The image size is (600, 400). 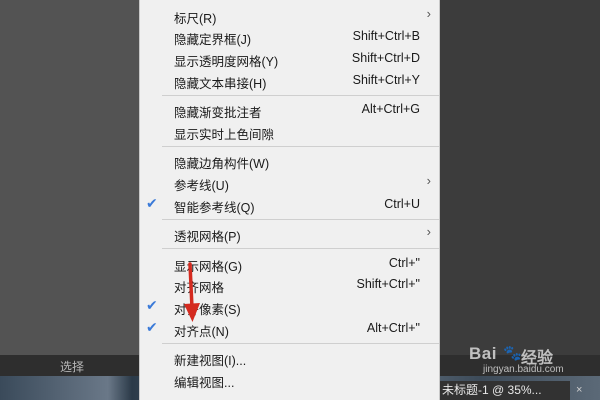 What do you see at coordinates (207, 237) in the screenshot?
I see `menu-item-label: 透视网格(P)` at bounding box center [207, 237].